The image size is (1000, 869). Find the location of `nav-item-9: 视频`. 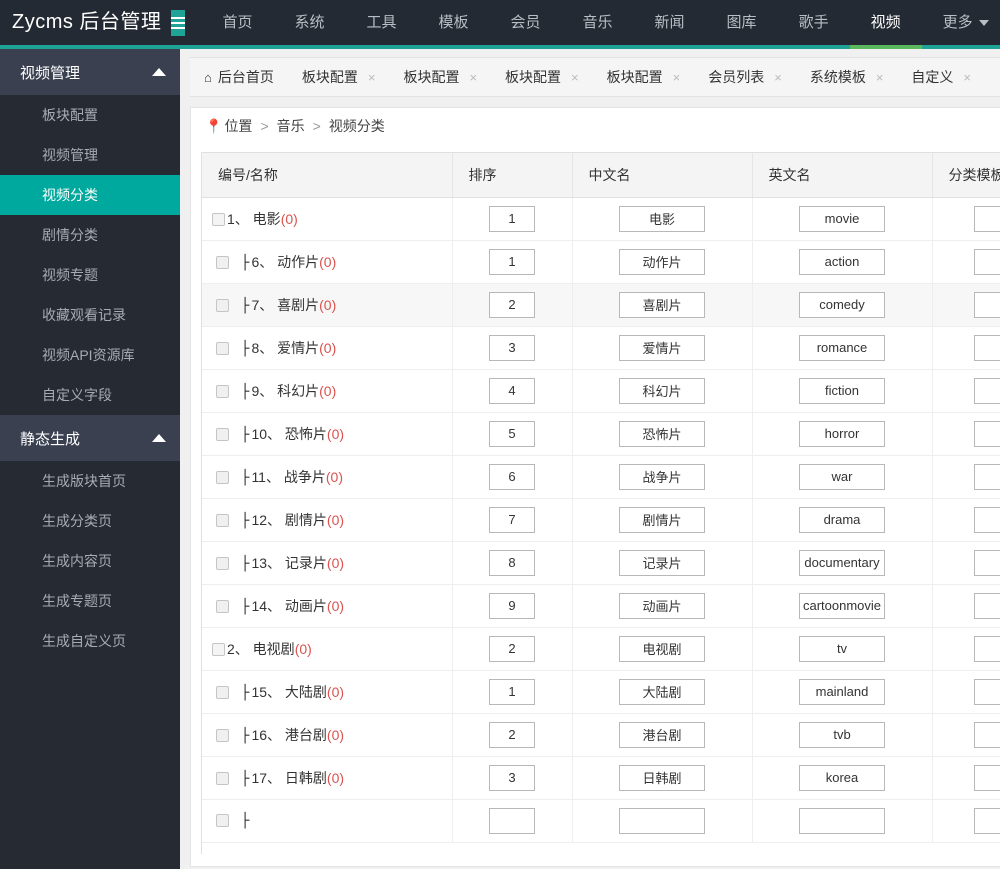

nav-item-9: 视频 is located at coordinates (885, 24).